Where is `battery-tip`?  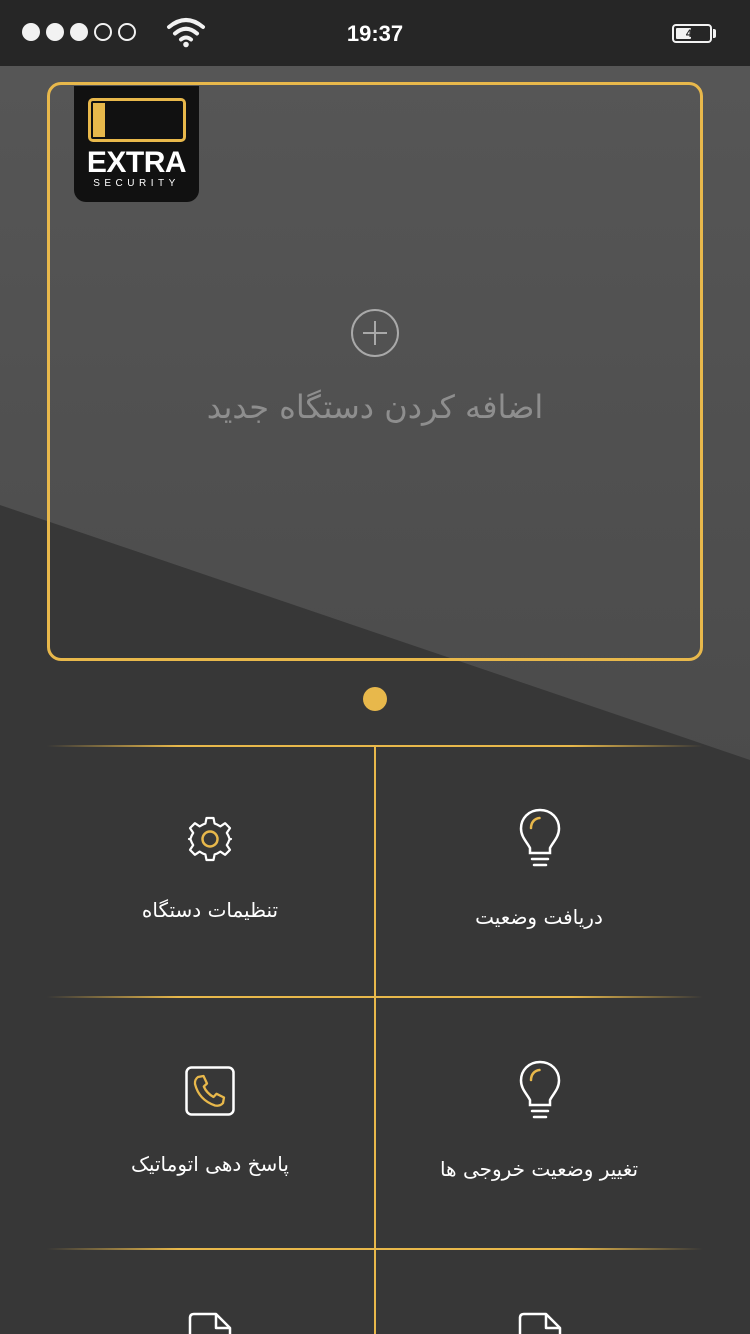 battery-tip is located at coordinates (714, 33).